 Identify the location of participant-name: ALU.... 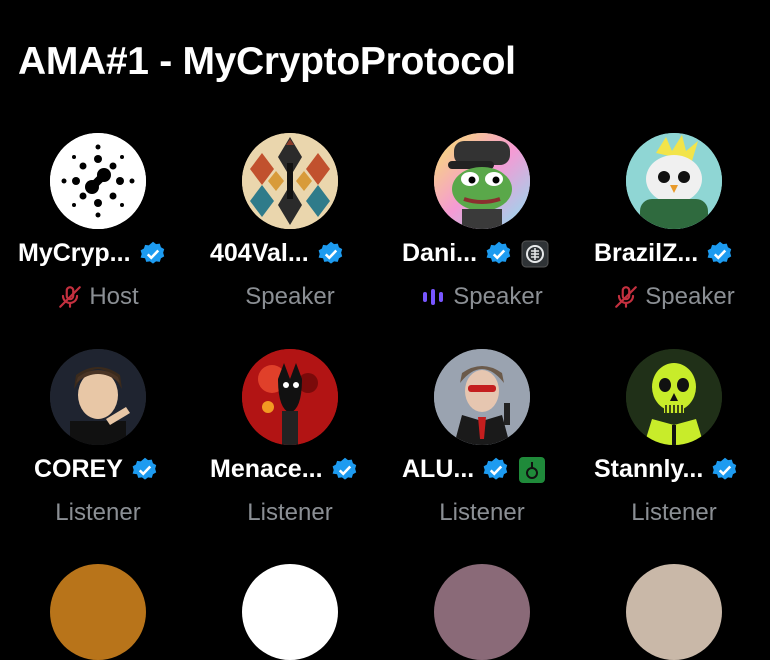
(438, 469).